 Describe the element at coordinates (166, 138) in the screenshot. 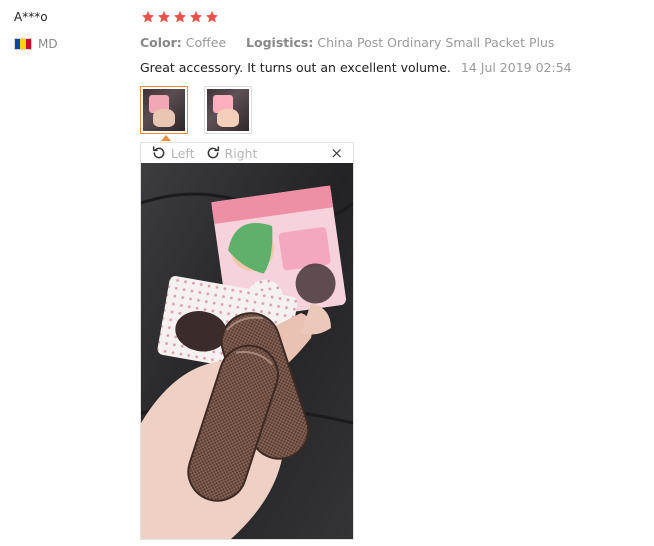

I see `selected-thumbnail-caret` at that location.